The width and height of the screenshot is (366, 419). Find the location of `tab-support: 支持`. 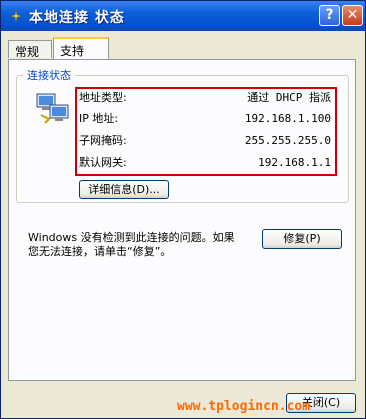

tab-support: 支持 is located at coordinates (81, 48).